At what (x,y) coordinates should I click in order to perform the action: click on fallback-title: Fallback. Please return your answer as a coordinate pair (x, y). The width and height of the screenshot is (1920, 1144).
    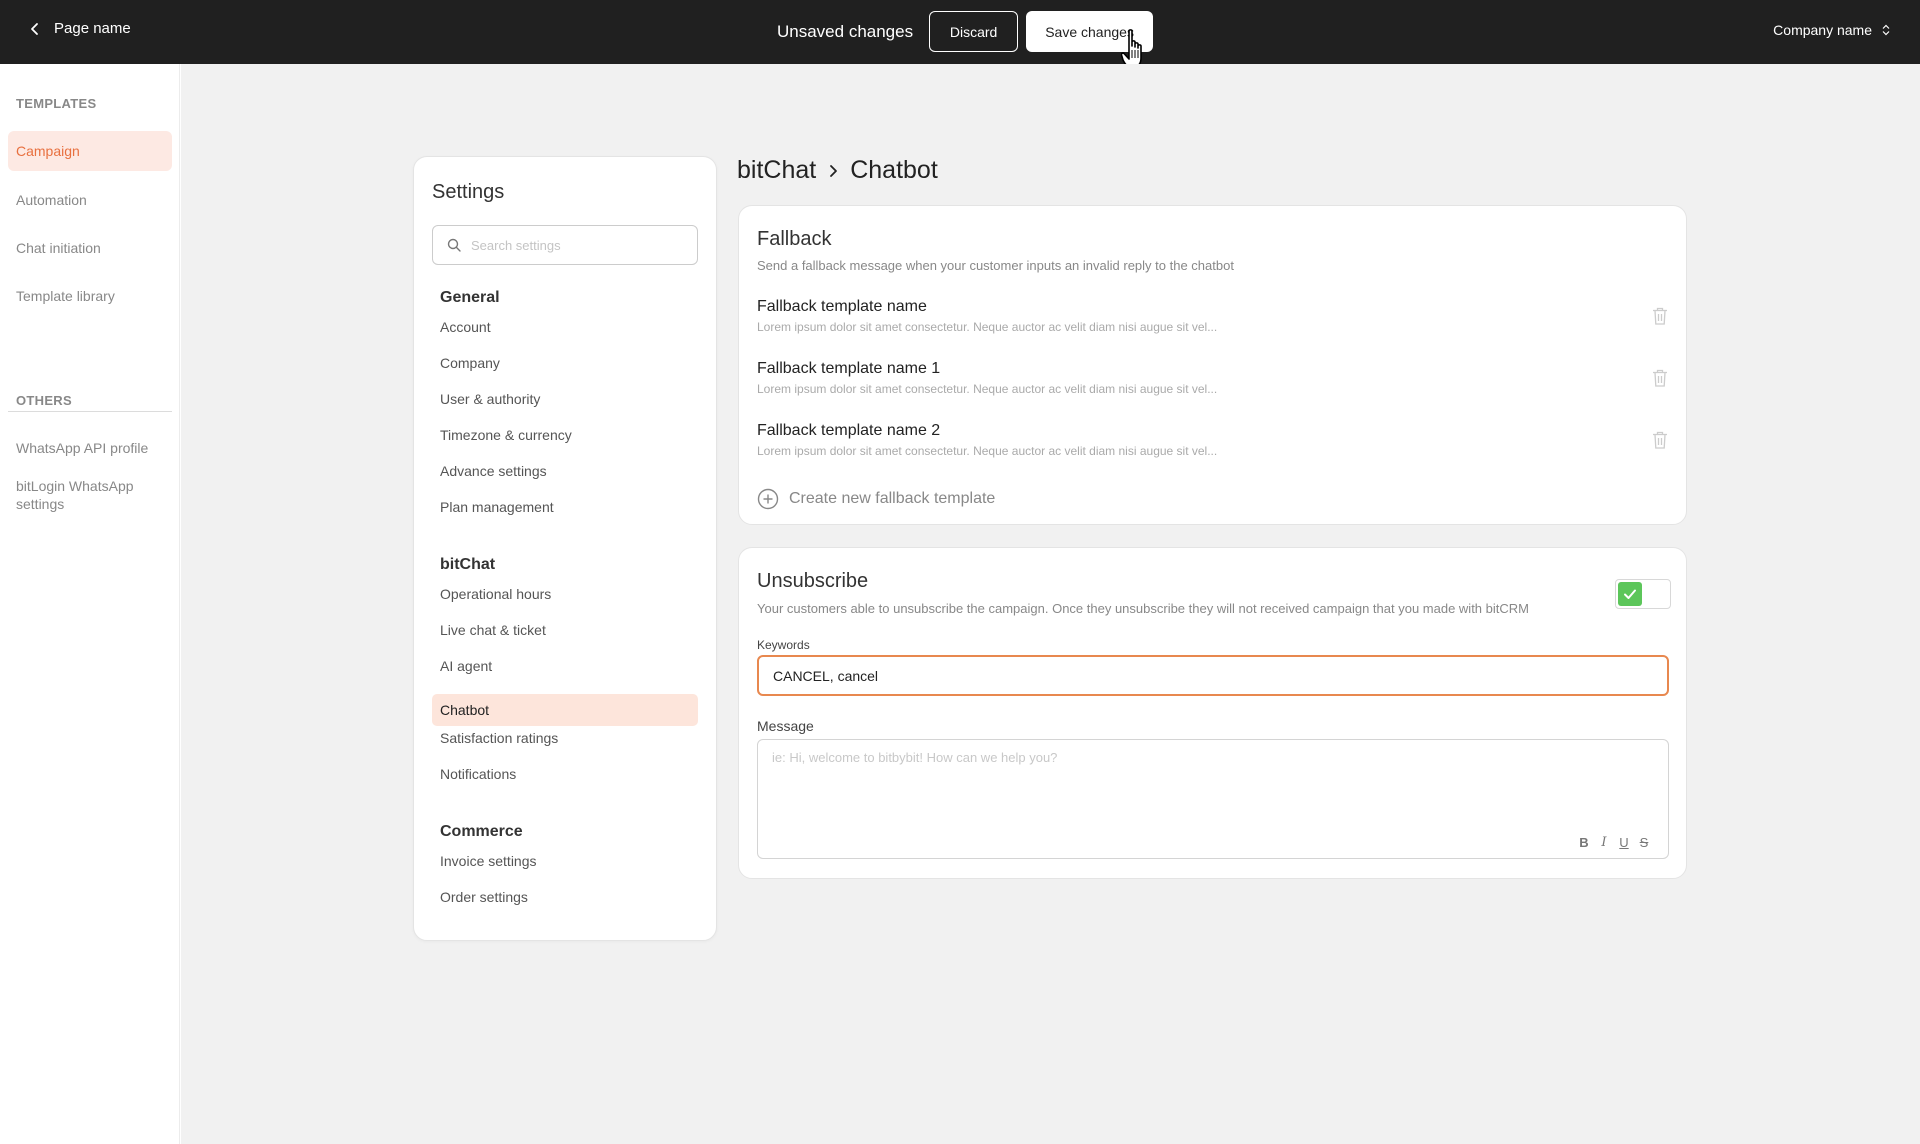
    Looking at the image, I should click on (794, 239).